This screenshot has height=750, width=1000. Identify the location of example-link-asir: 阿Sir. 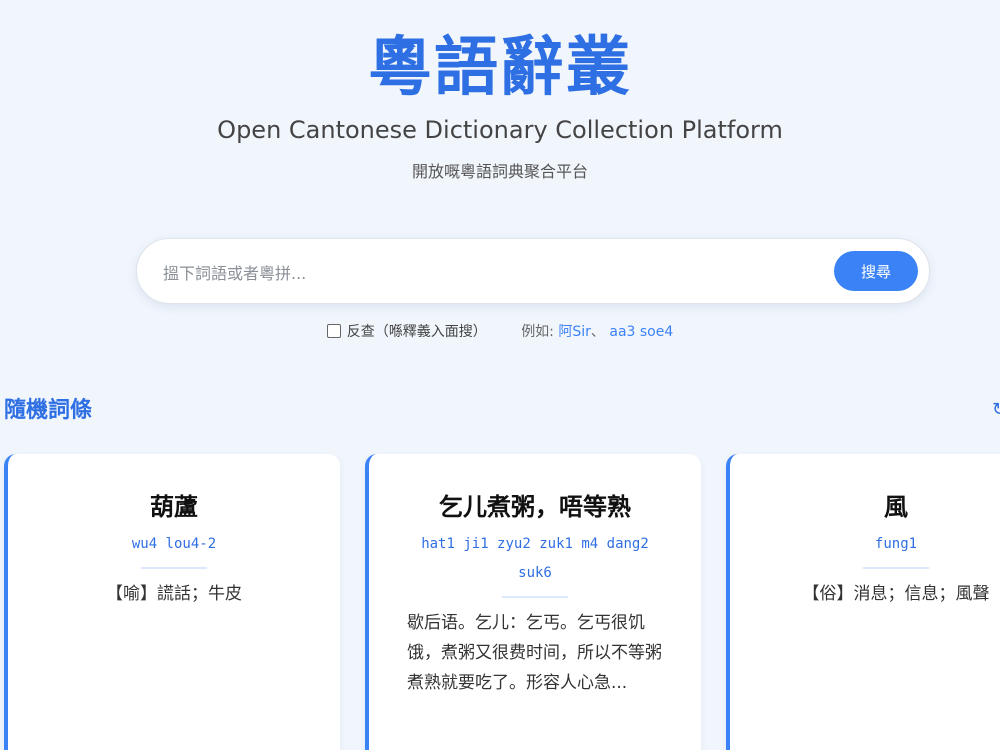
(574, 332).